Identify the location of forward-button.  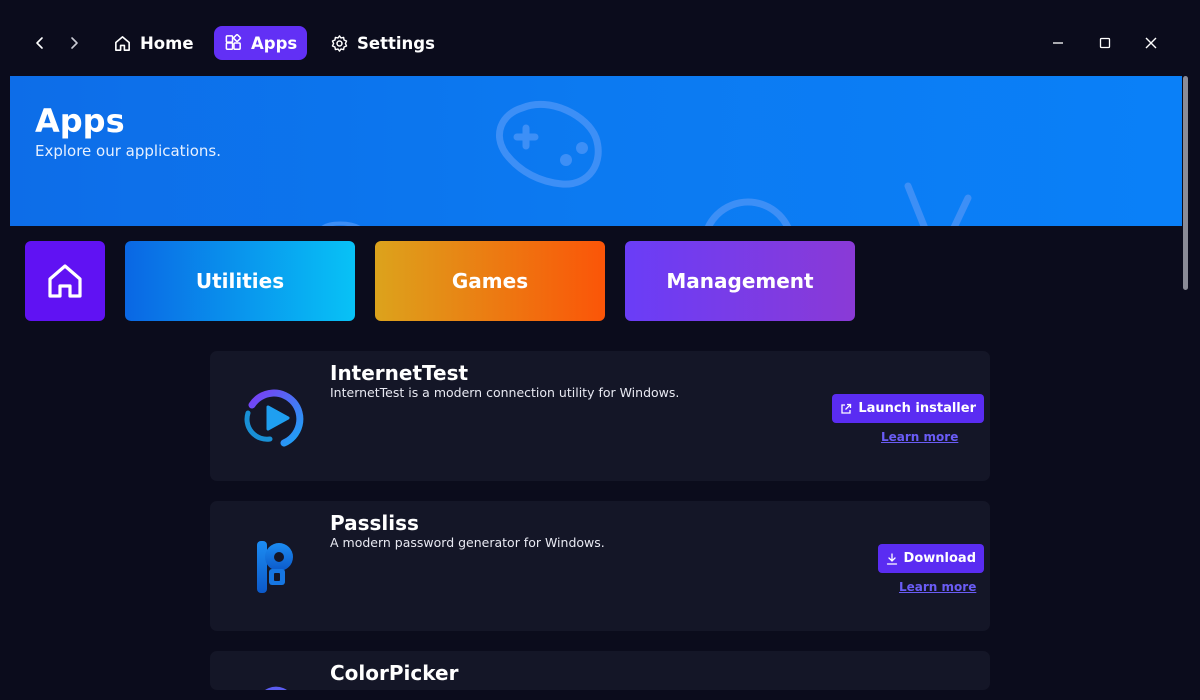
(74, 43).